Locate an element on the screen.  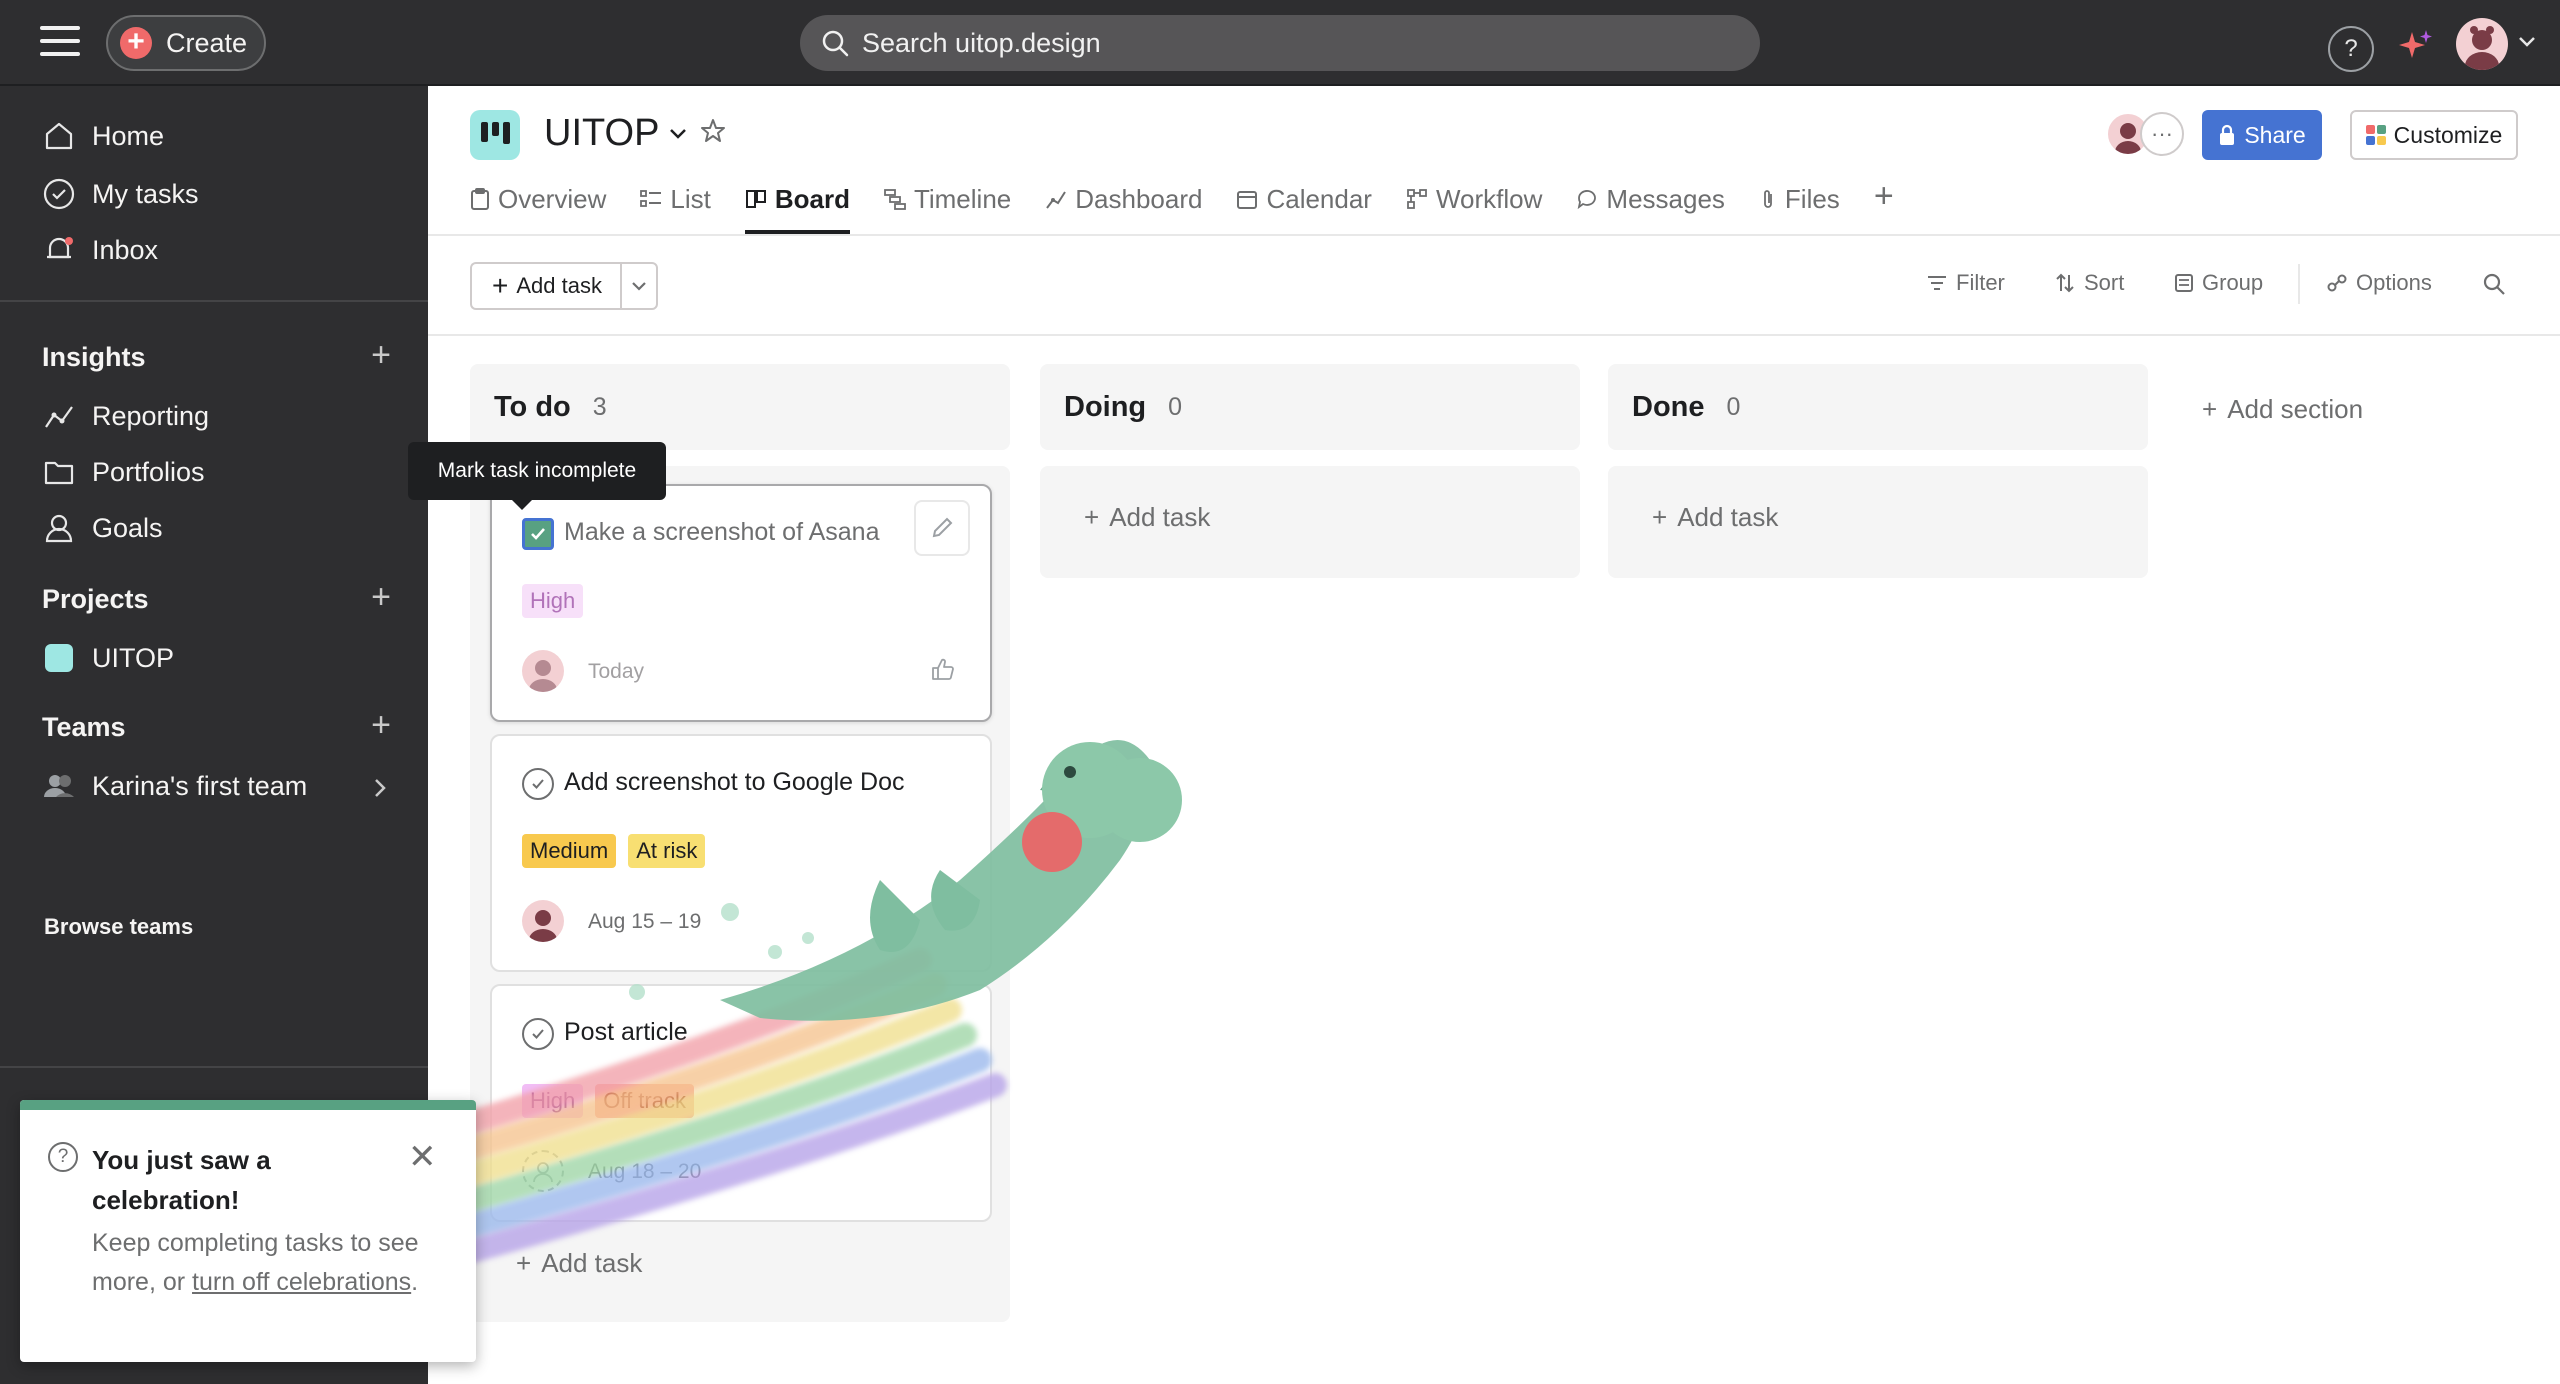
dashboard-icon is located at coordinates (1056, 199).